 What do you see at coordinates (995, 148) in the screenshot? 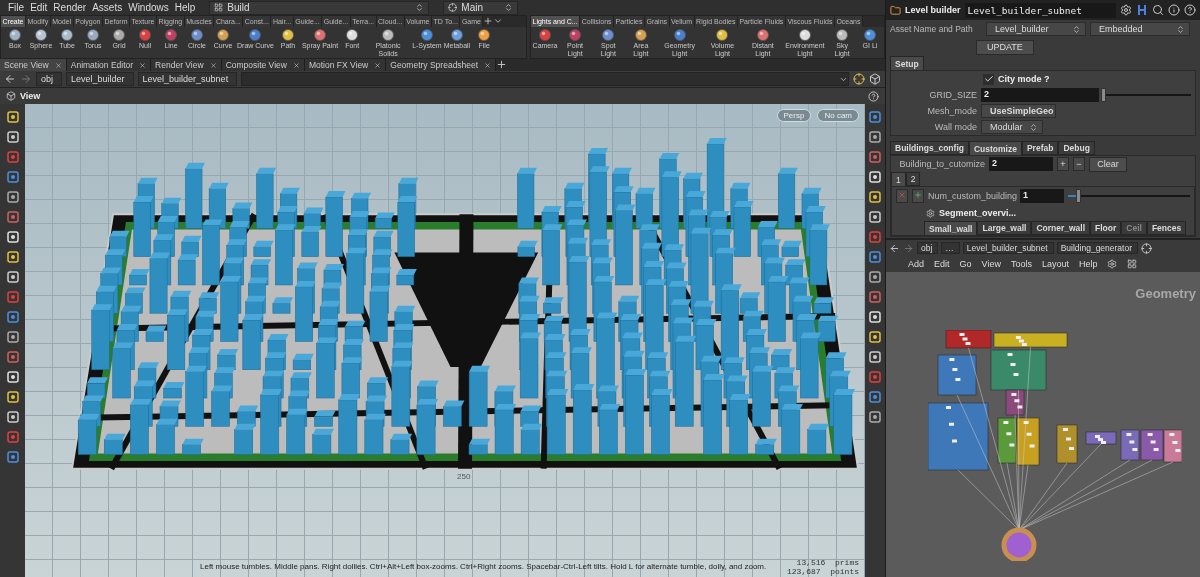
I see `folder-tab: Customize` at bounding box center [995, 148].